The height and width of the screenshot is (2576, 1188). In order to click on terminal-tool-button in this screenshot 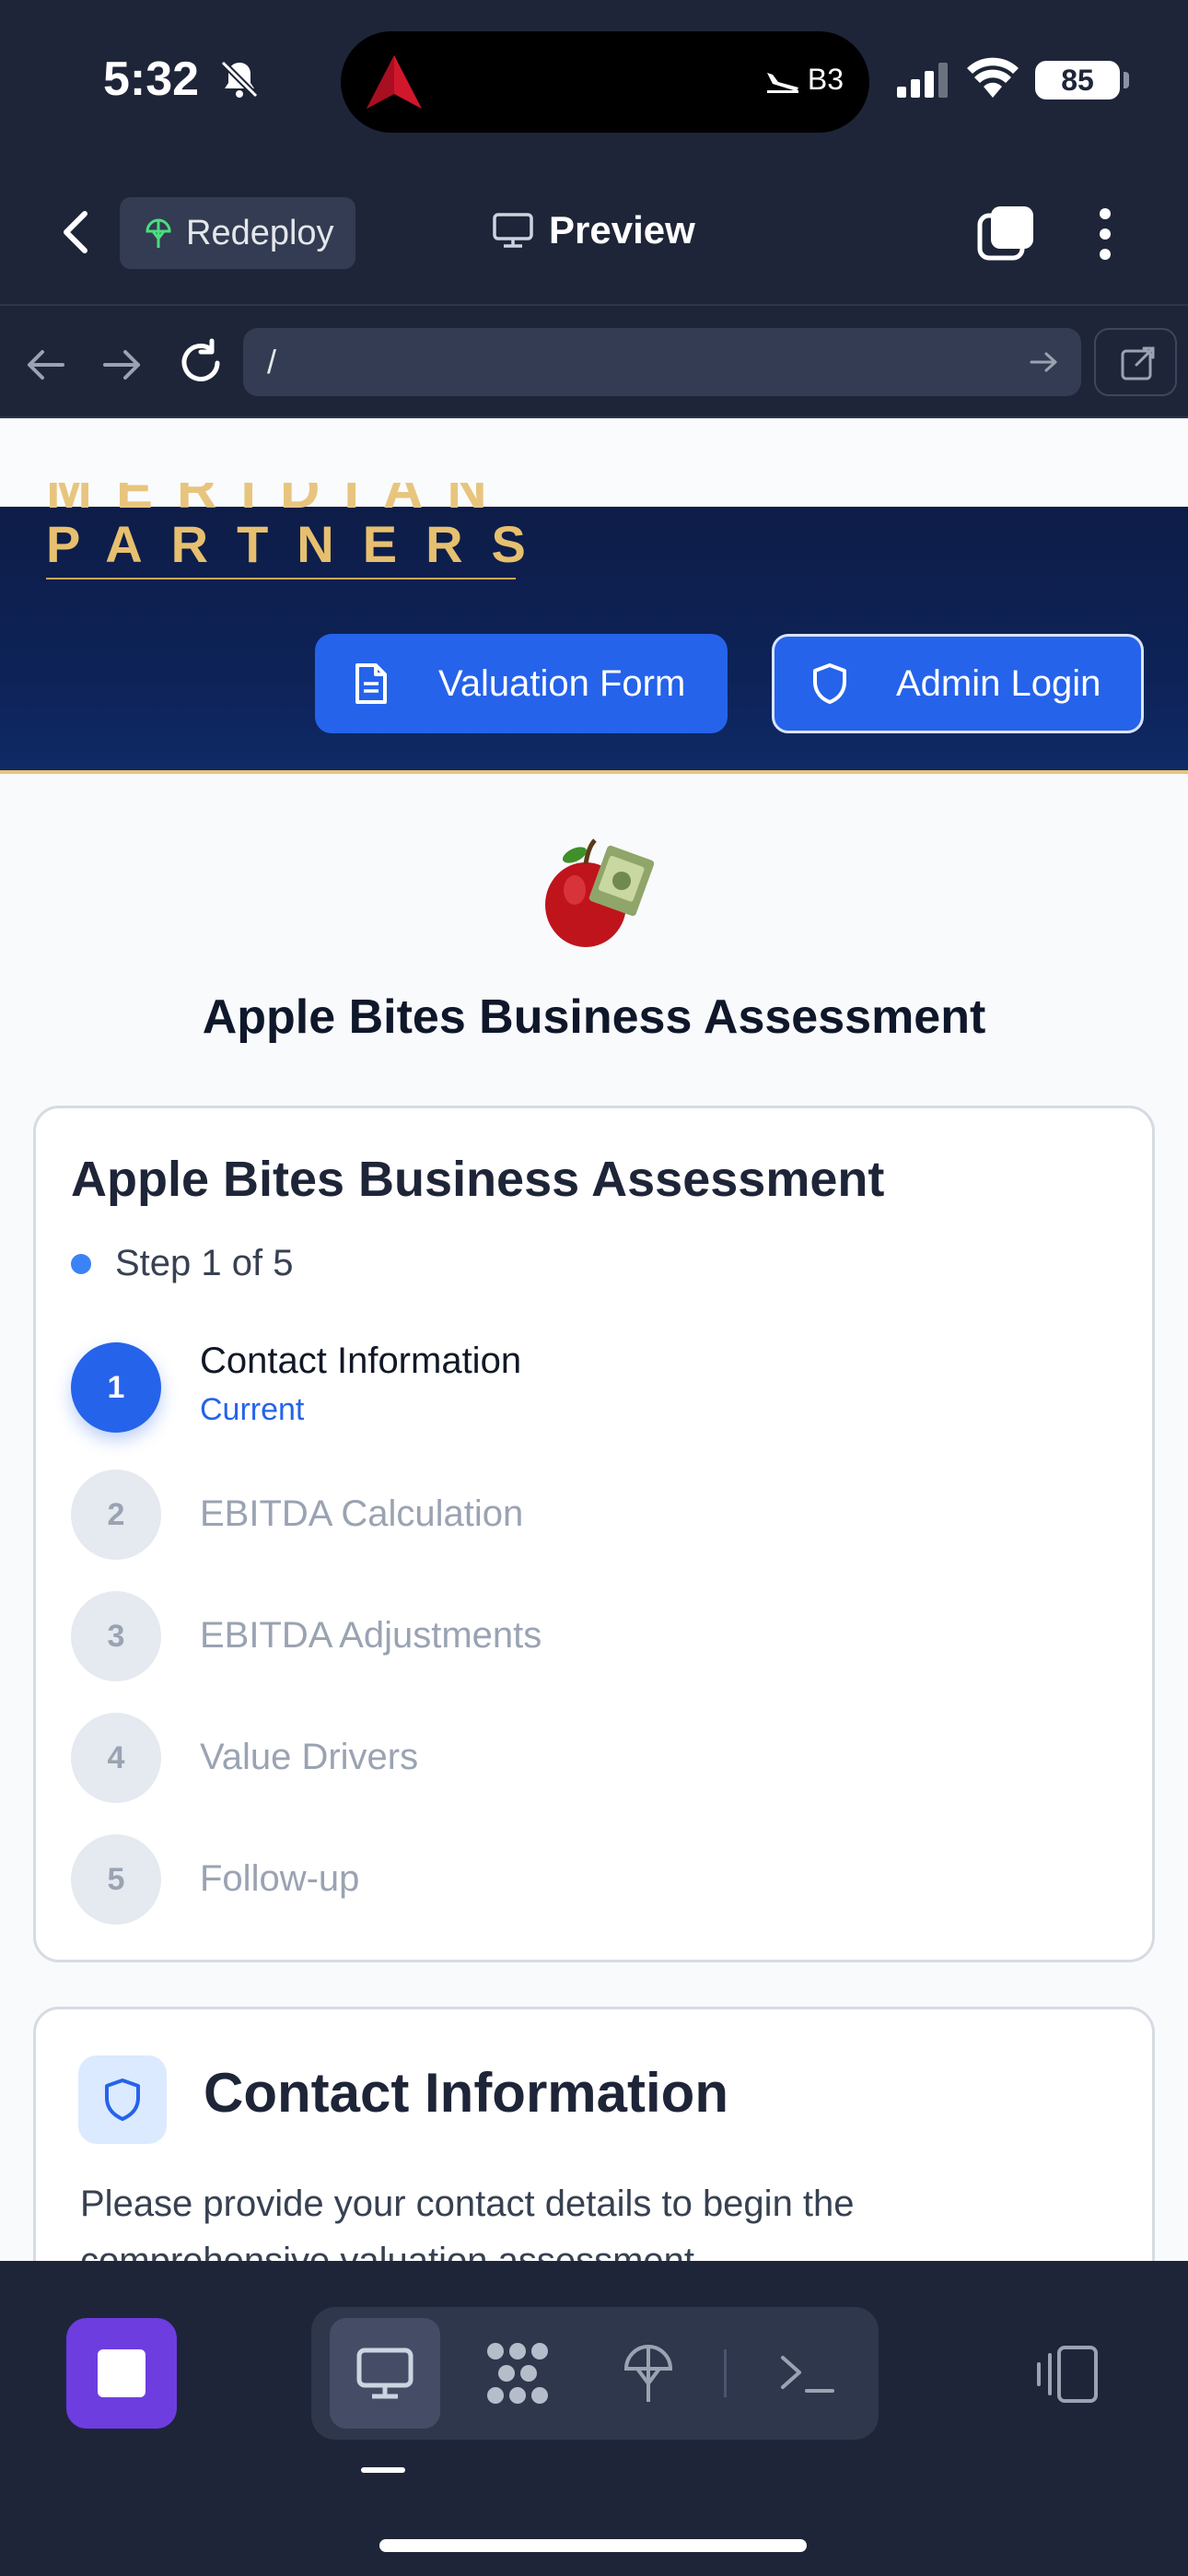, I will do `click(806, 2373)`.